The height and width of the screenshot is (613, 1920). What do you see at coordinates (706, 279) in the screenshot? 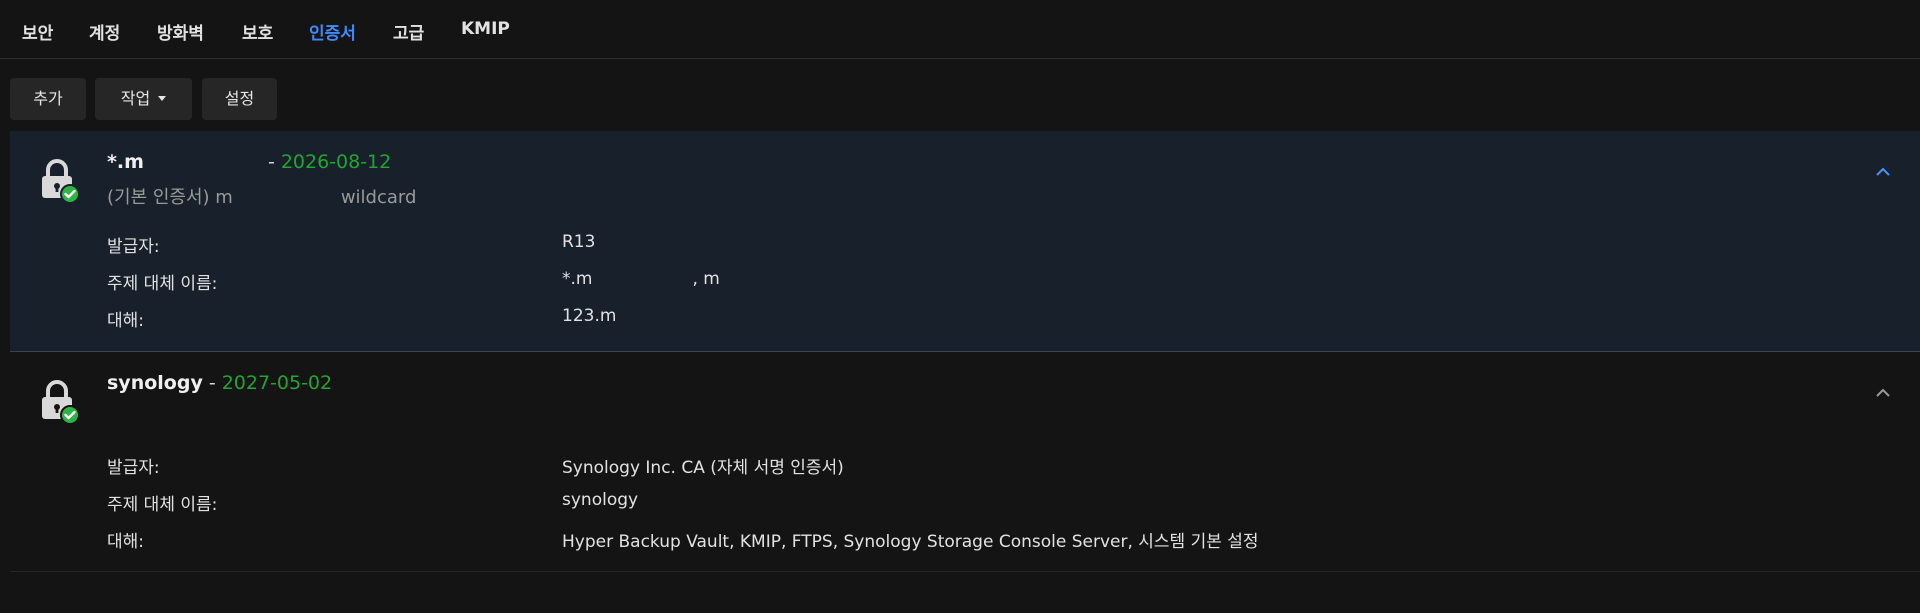
I see `san-value-part: , m` at bounding box center [706, 279].